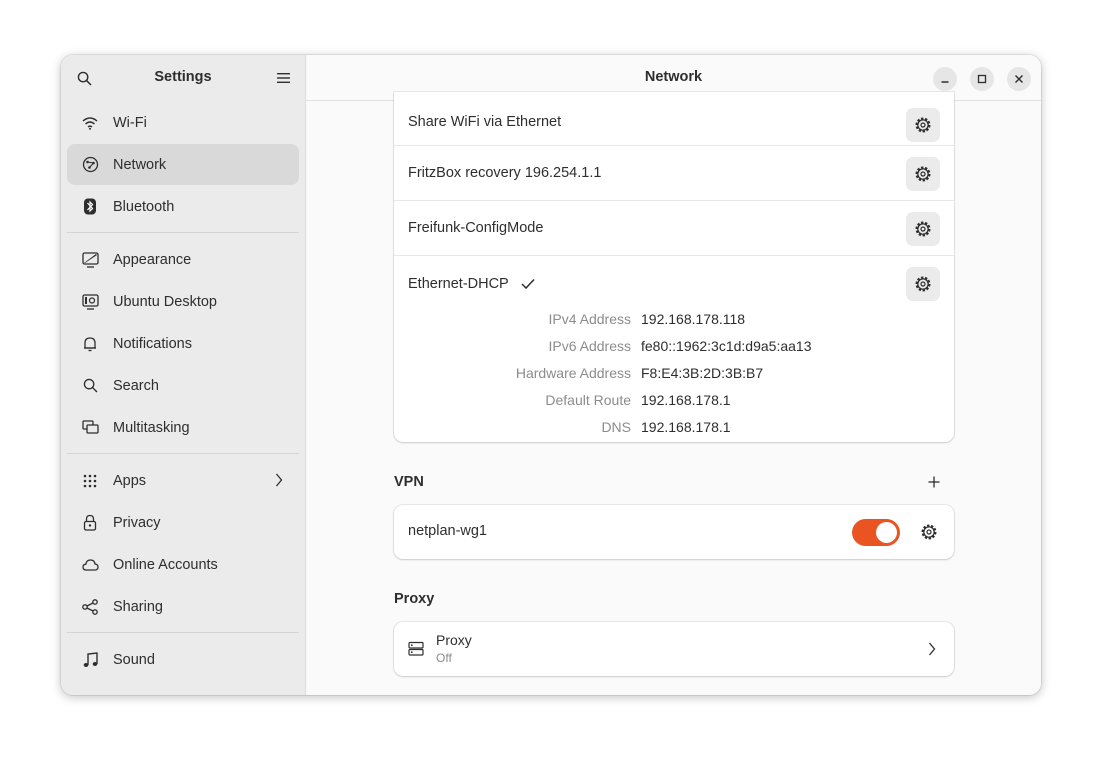 Image resolution: width=1102 pixels, height=762 pixels. I want to click on sidebar-item-apps: Apps, so click(183, 480).